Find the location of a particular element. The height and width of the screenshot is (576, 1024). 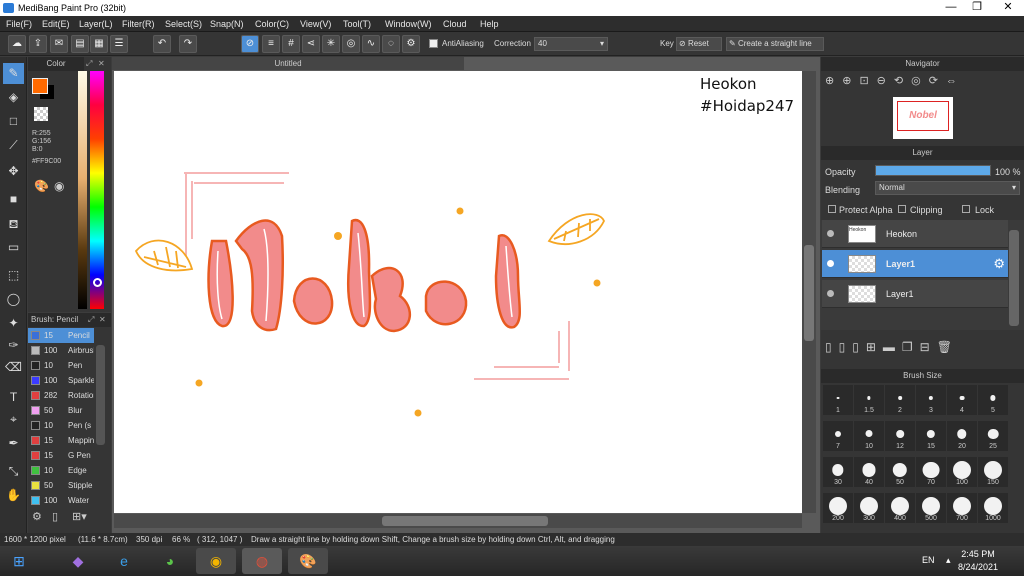

language-indicator: EN is located at coordinates (928, 560).